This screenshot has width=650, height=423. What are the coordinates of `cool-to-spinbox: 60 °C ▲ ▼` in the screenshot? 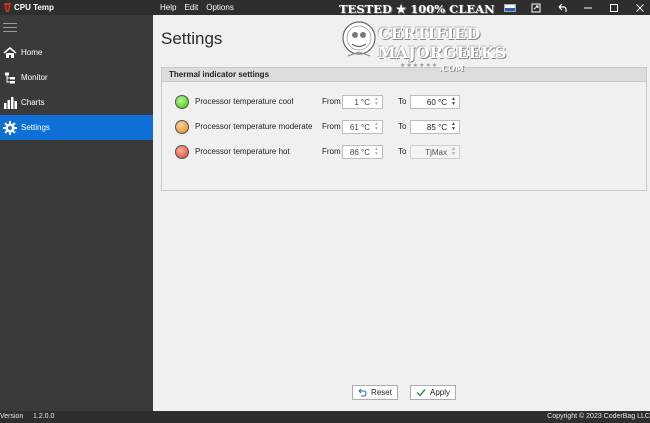 It's located at (435, 102).